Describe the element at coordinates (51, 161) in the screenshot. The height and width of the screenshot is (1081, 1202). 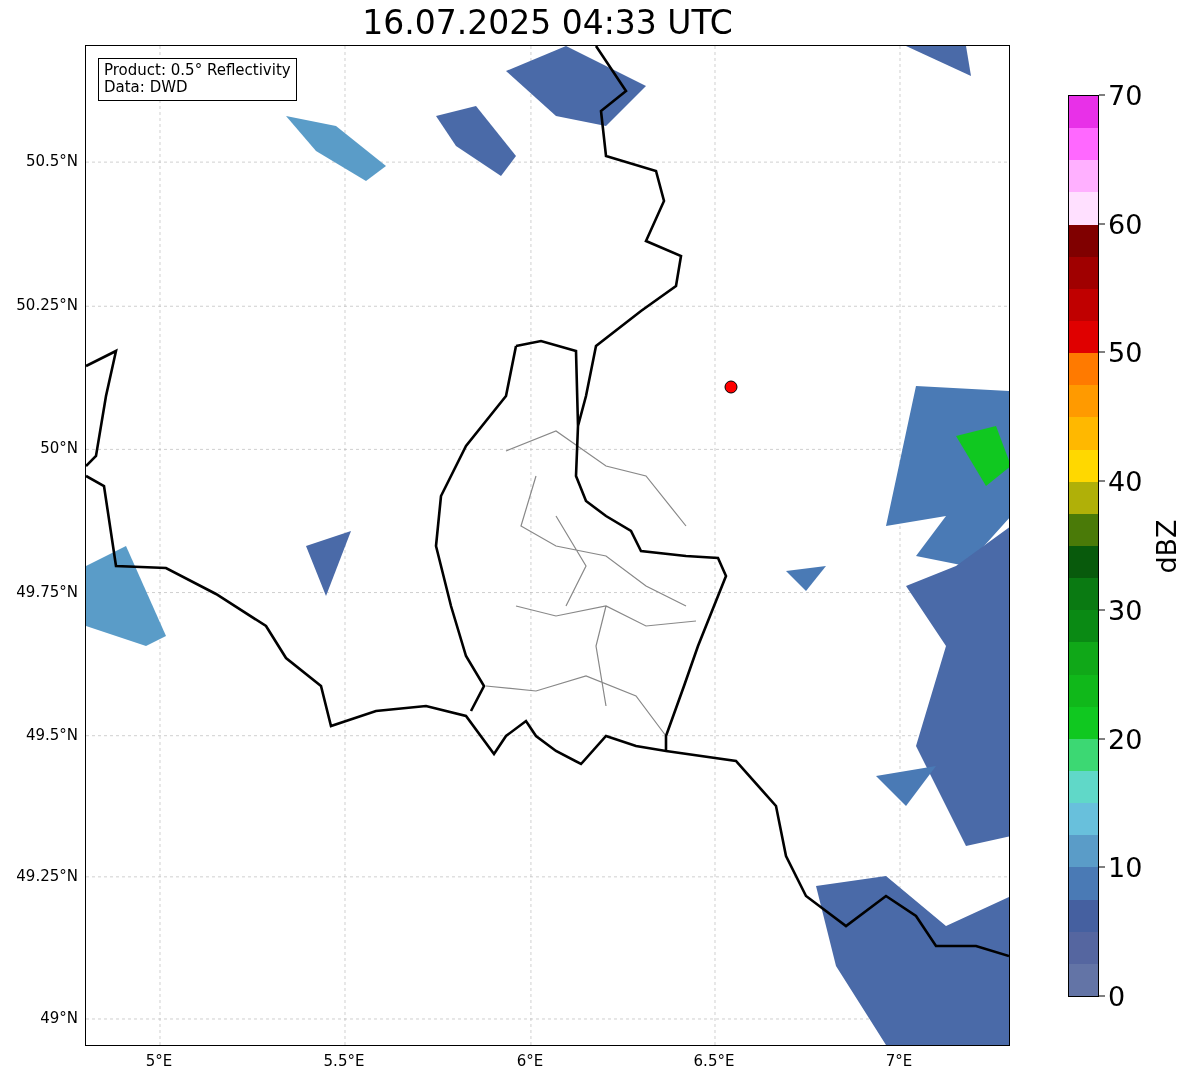
I see `latitude-label: 50.5°N` at that location.